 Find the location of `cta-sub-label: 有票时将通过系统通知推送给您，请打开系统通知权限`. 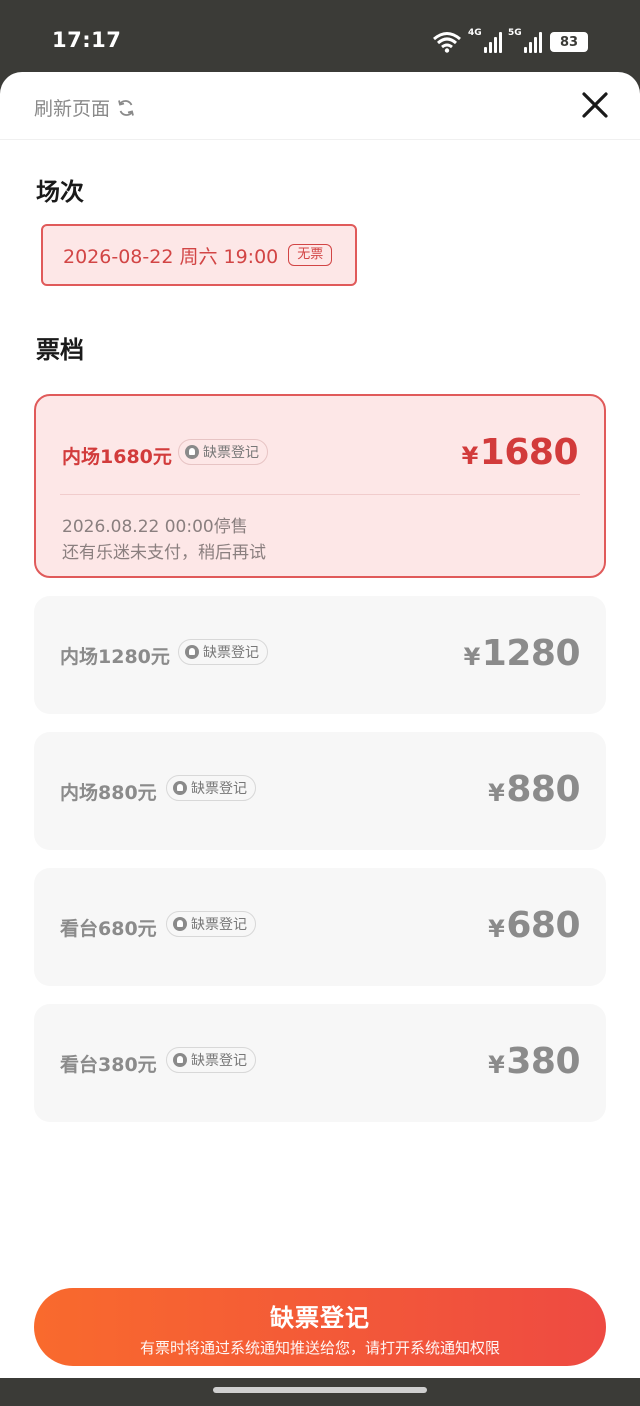

cta-sub-label: 有票时将通过系统通知推送给您，请打开系统通知权限 is located at coordinates (319, 1348).